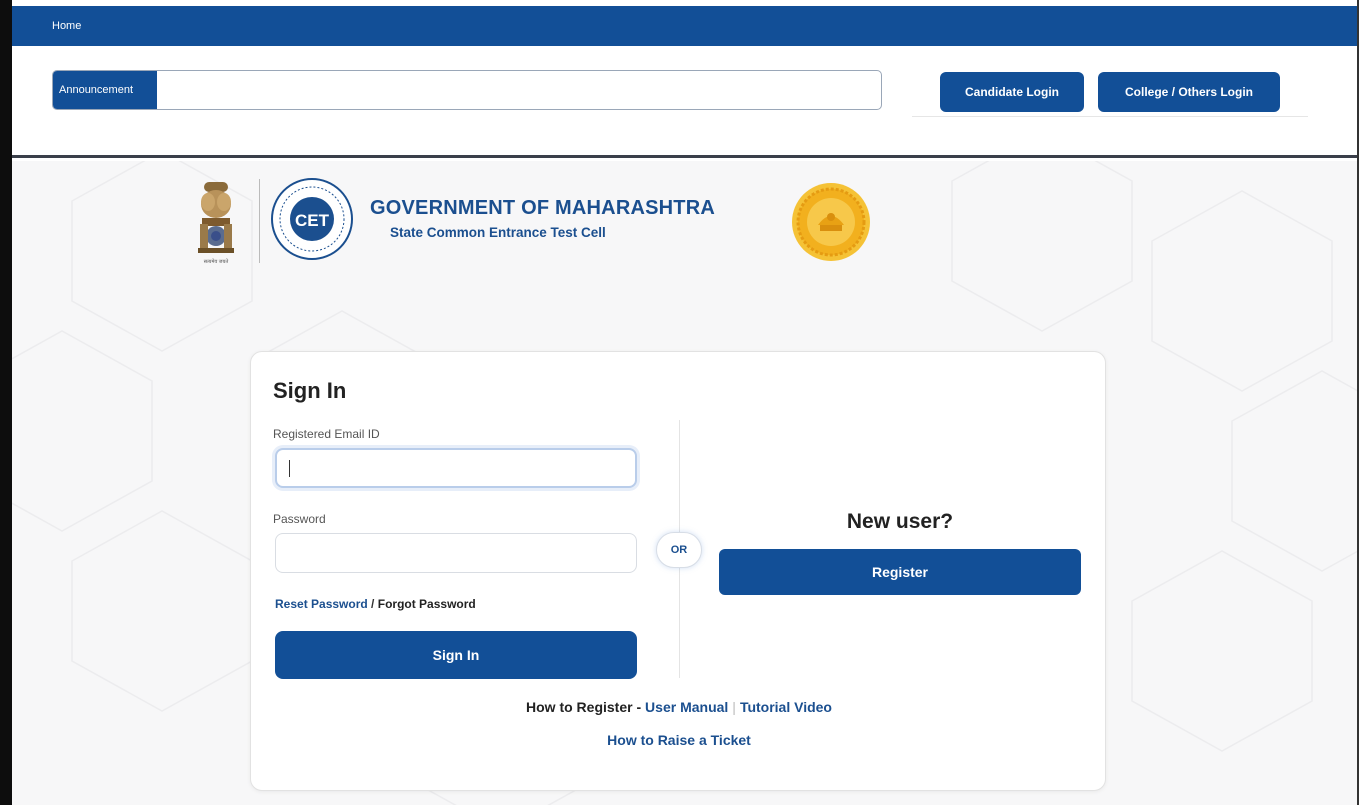 Image resolution: width=1359 pixels, height=805 pixels. I want to click on nav-home-link: Home, so click(66, 26).